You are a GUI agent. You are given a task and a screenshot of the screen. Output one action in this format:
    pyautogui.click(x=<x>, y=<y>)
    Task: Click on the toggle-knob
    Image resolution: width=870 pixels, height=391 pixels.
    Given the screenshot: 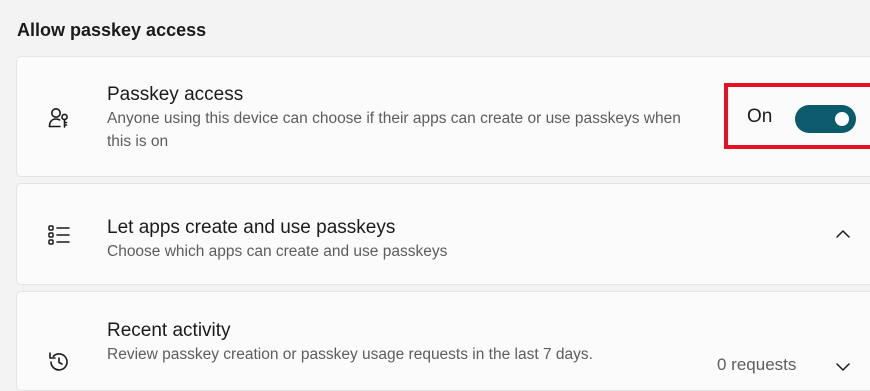 What is the action you would take?
    pyautogui.click(x=842, y=119)
    